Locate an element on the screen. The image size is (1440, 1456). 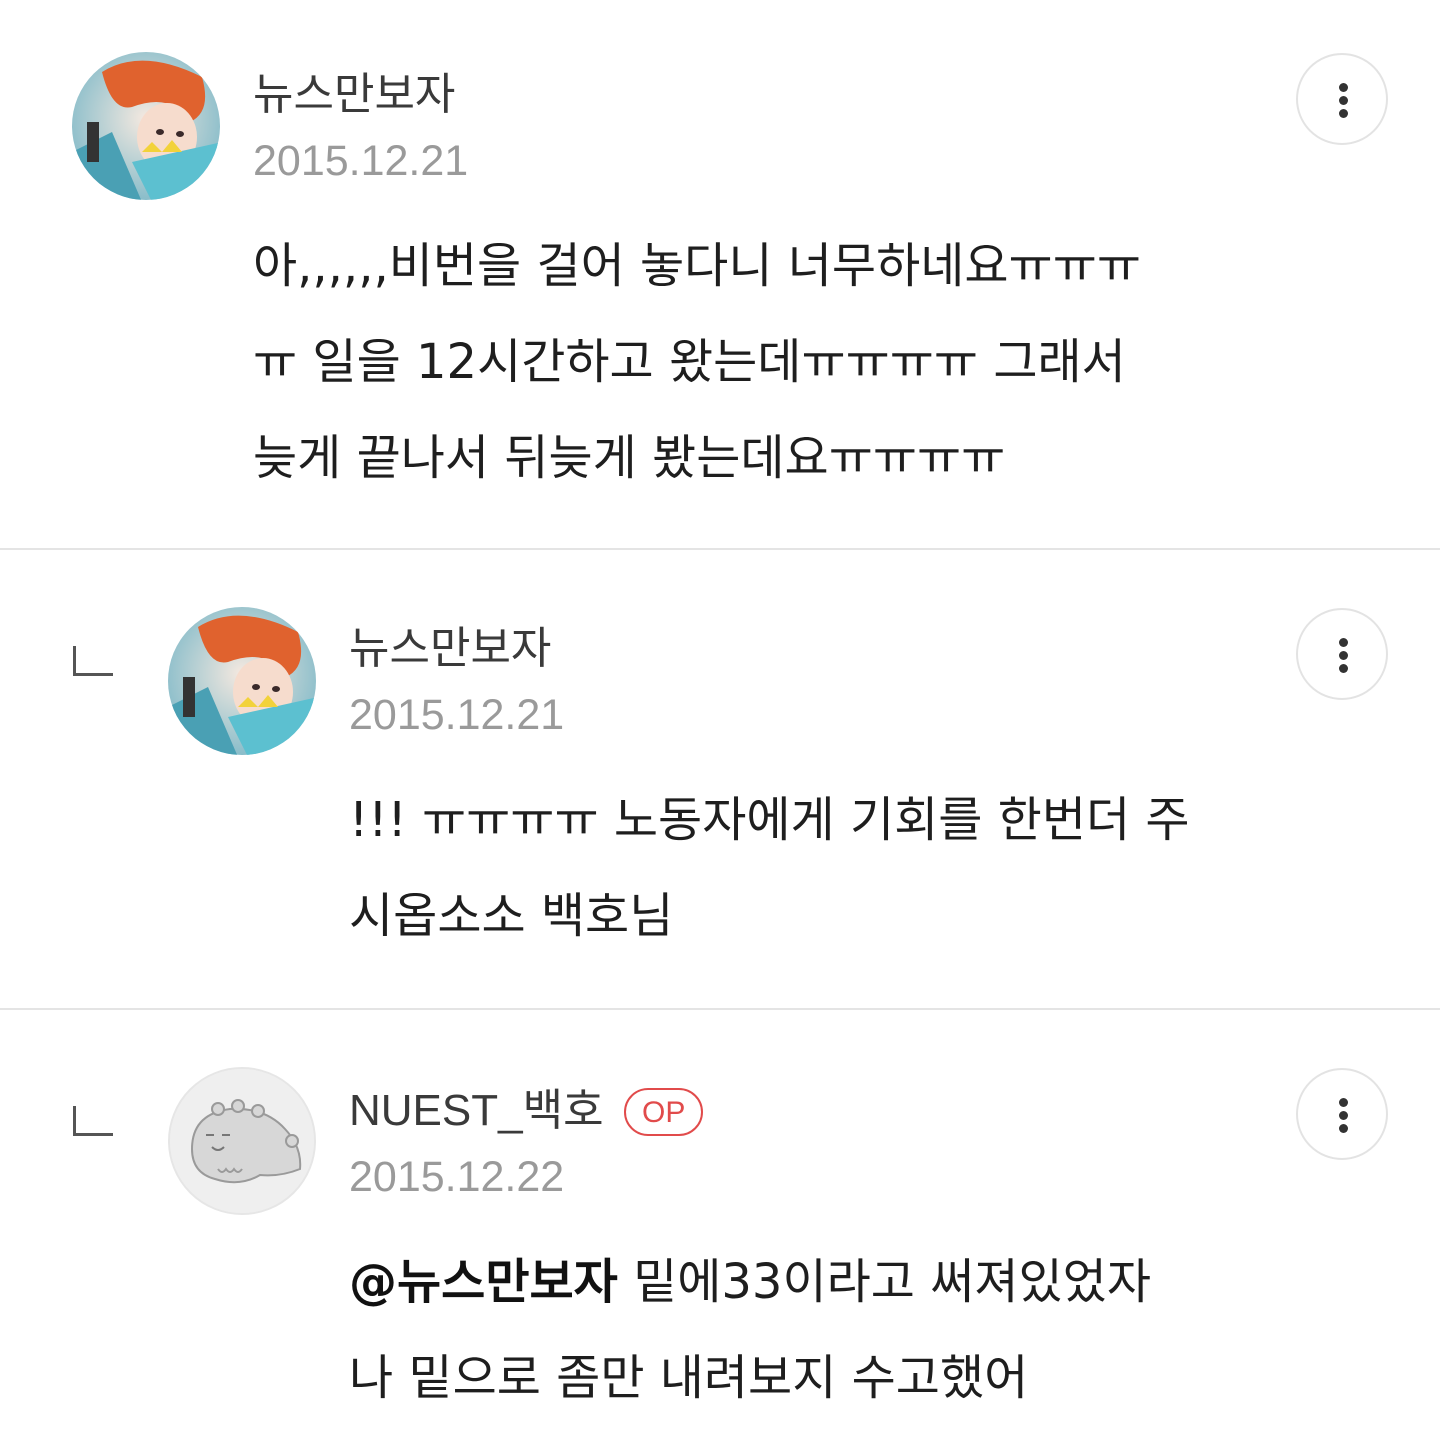
comment-line: 나 밑으로 좀만 내려보지 수고했어 is located at coordinates (689, 1378).